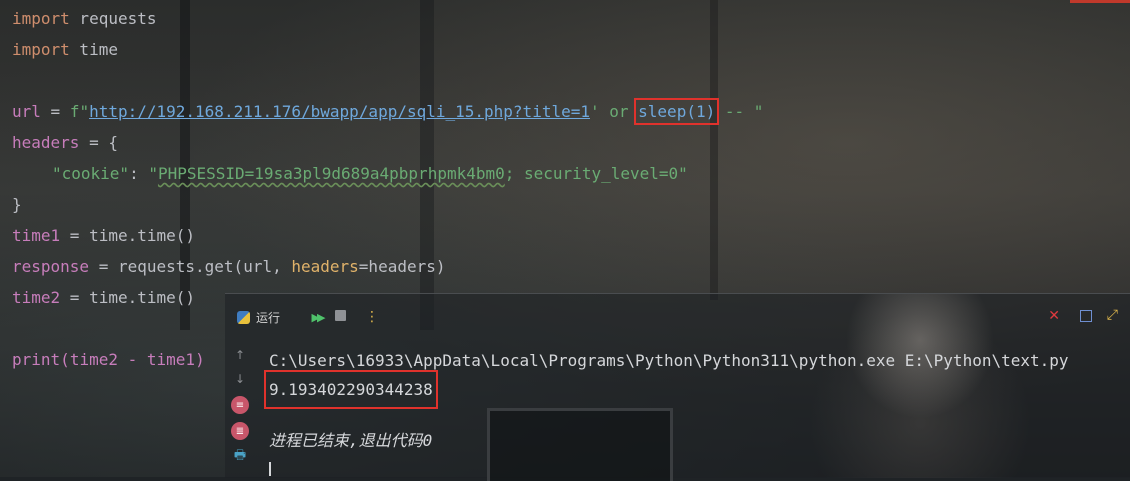  I want to click on variable-time2: time2, so click(36, 297).